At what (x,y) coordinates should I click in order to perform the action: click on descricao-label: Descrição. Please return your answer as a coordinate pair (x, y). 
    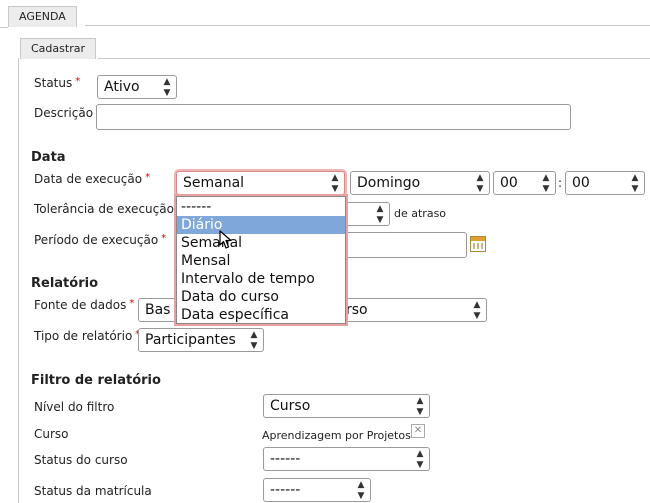
    Looking at the image, I should click on (64, 113).